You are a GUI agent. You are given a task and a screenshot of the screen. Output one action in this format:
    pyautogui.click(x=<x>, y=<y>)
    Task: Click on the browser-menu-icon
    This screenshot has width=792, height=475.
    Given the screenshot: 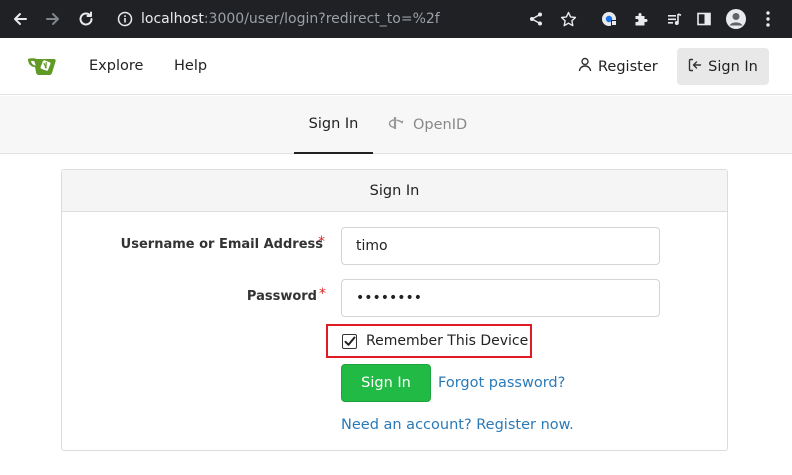 What is the action you would take?
    pyautogui.click(x=768, y=19)
    